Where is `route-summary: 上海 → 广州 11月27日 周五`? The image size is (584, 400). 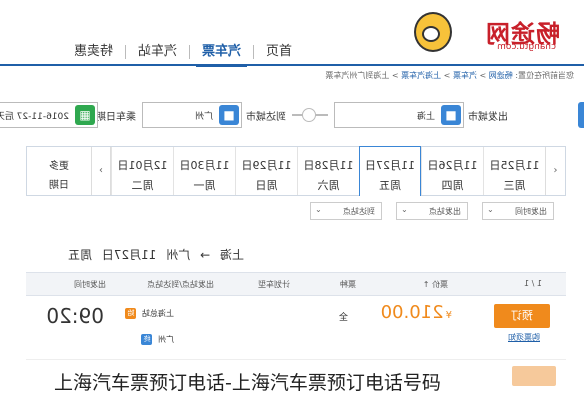 route-summary: 上海 → 广州 11月27日 周五 is located at coordinates (153, 254).